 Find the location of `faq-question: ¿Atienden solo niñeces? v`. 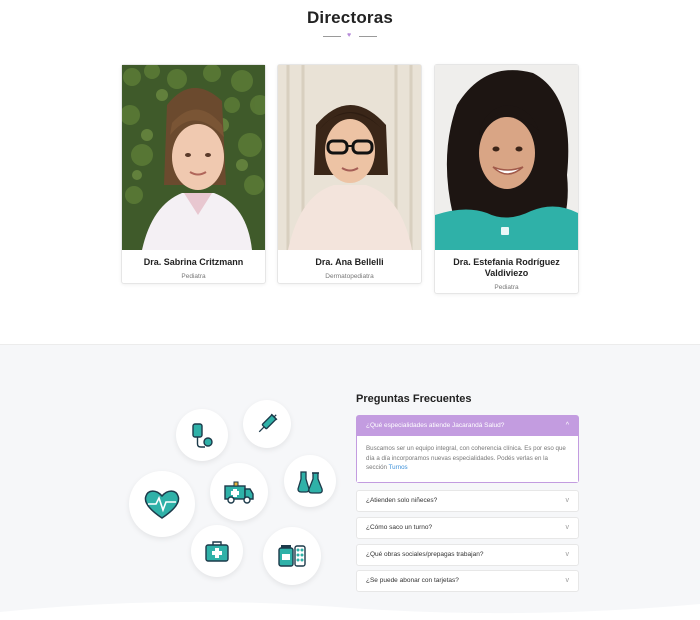

faq-question: ¿Atienden solo niñeces? v is located at coordinates (467, 501).